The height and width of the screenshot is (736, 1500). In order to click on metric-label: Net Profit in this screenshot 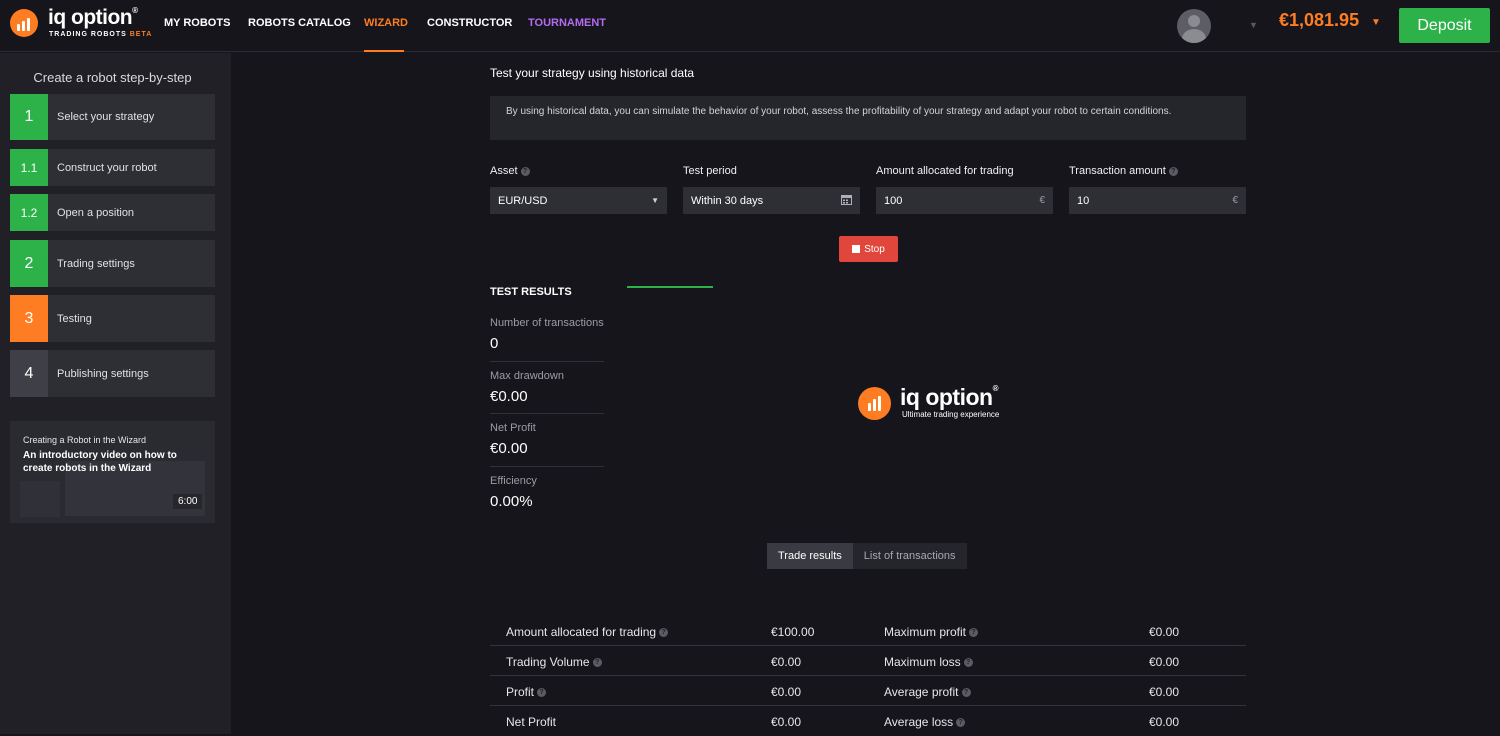, I will do `click(513, 428)`.